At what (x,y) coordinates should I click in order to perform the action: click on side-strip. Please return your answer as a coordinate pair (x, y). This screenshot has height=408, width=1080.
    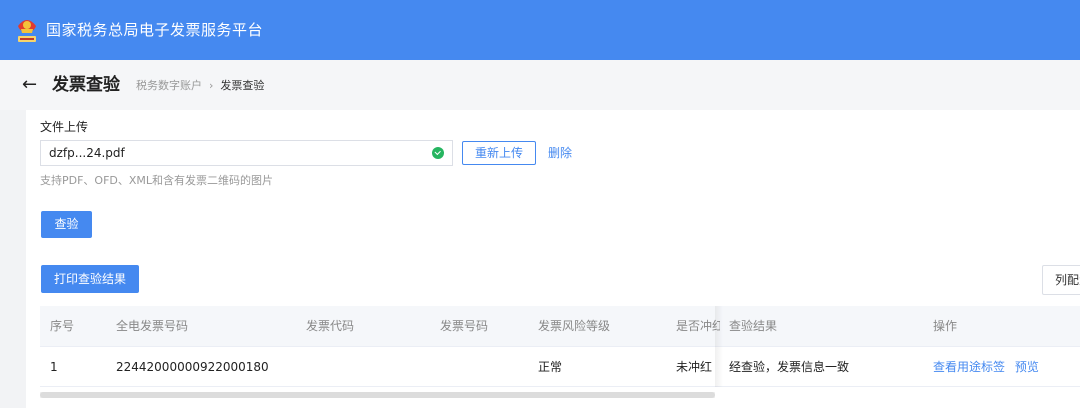
    Looking at the image, I should click on (13, 259).